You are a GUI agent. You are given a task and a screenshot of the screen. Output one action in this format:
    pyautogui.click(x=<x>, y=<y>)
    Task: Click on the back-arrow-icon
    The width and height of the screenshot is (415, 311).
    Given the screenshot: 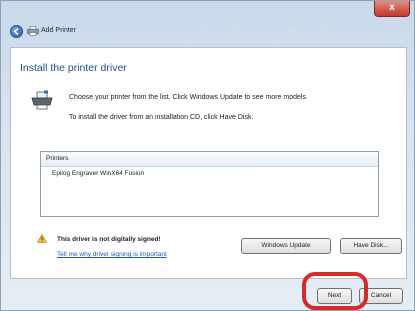 What is the action you would take?
    pyautogui.click(x=16, y=31)
    